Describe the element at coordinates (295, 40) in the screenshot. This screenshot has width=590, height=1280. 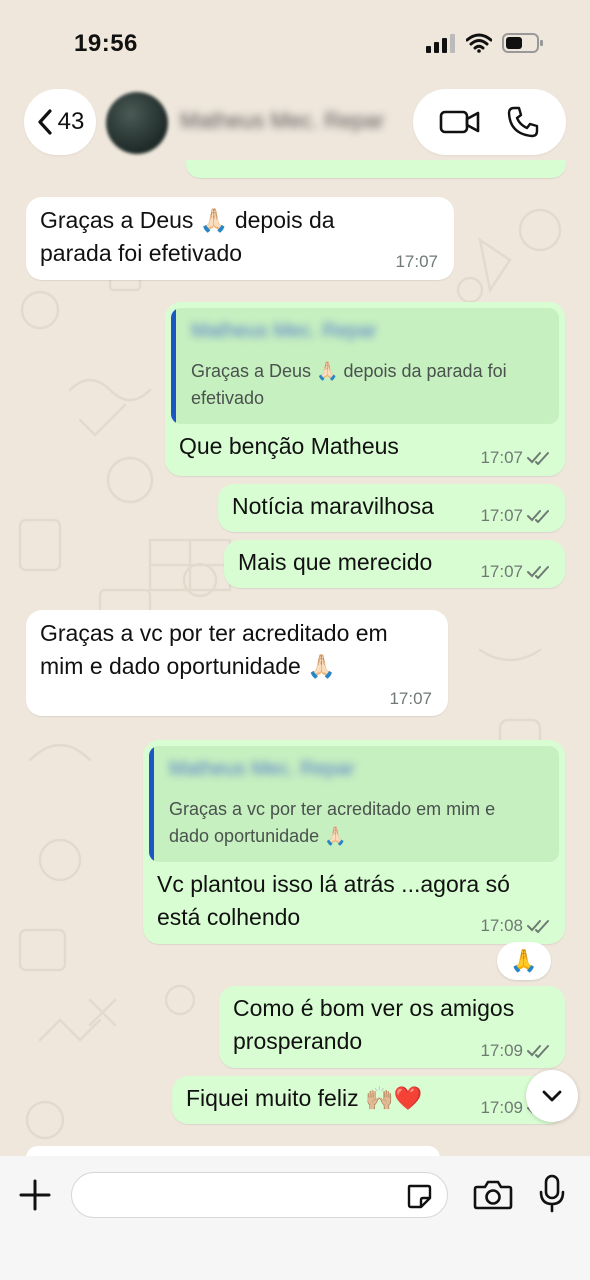
I see `status-bar: 19:56` at that location.